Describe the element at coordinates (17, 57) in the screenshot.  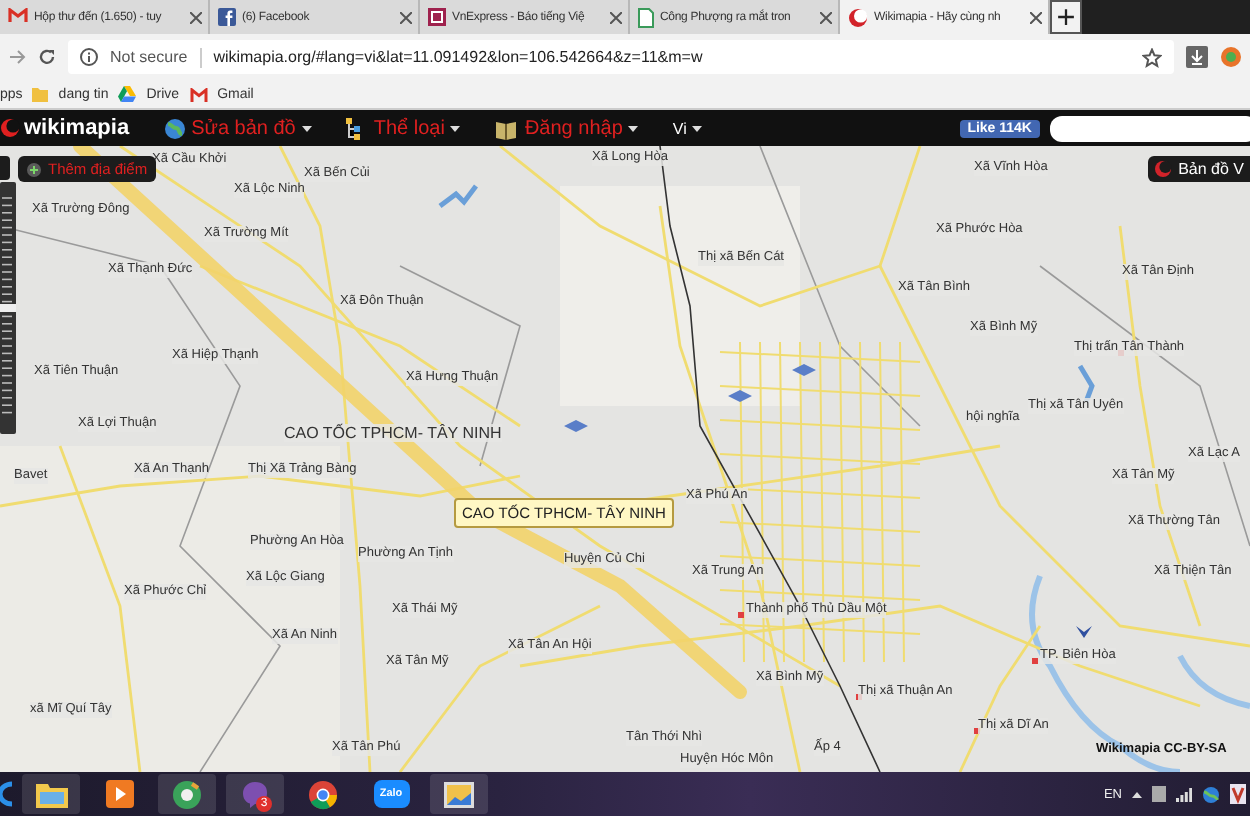
I see `forward-arrow-icon` at that location.